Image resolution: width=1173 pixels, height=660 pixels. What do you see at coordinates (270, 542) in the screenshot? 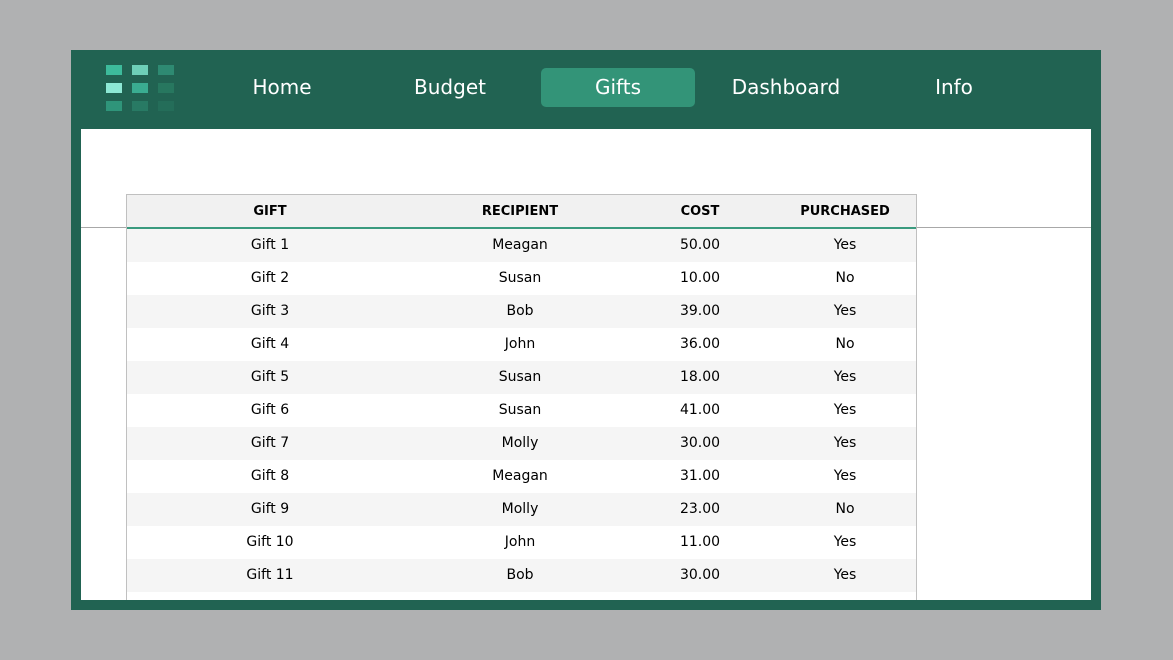
I see `cell-gift: Gift 10` at bounding box center [270, 542].